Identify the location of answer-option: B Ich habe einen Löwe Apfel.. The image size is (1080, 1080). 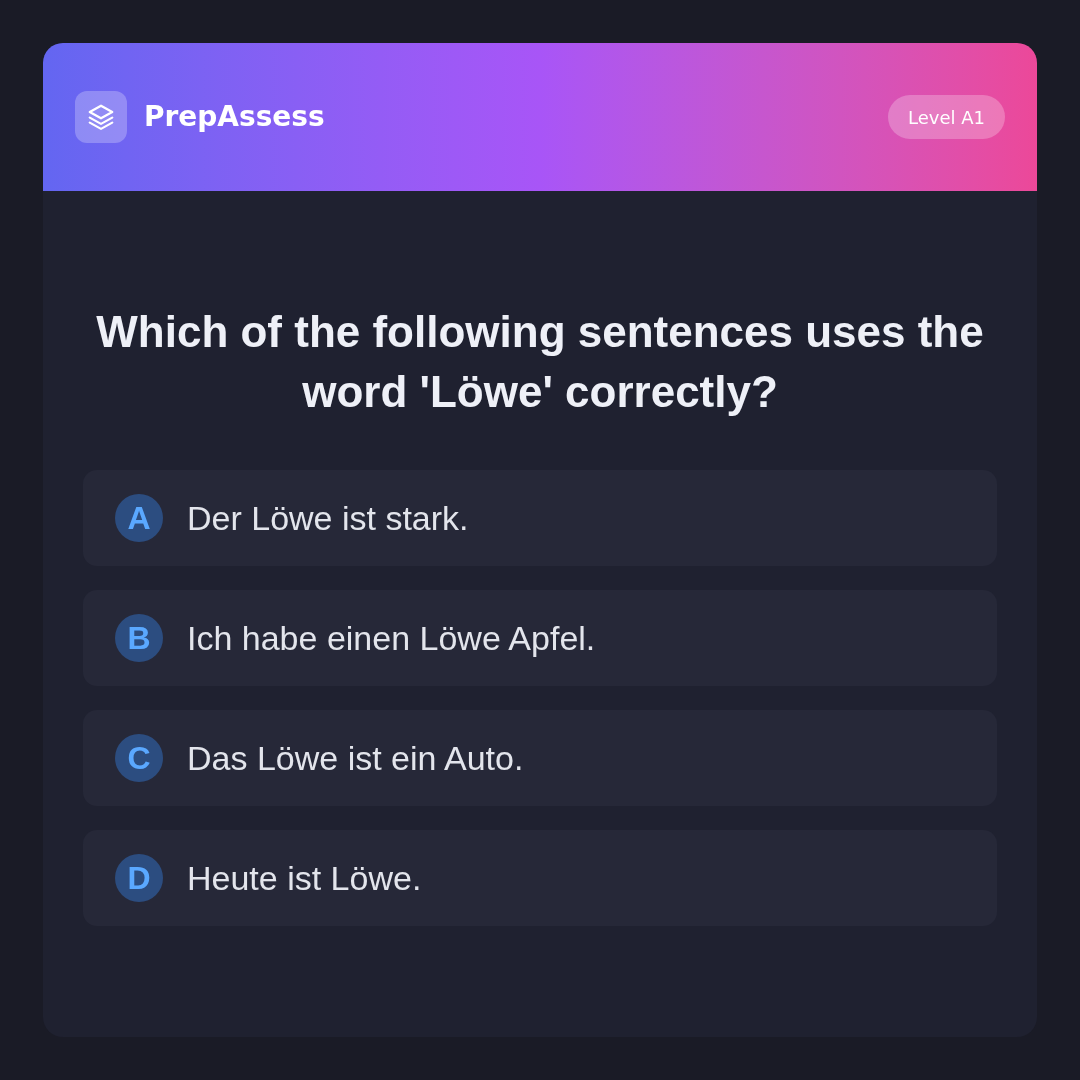
(540, 638).